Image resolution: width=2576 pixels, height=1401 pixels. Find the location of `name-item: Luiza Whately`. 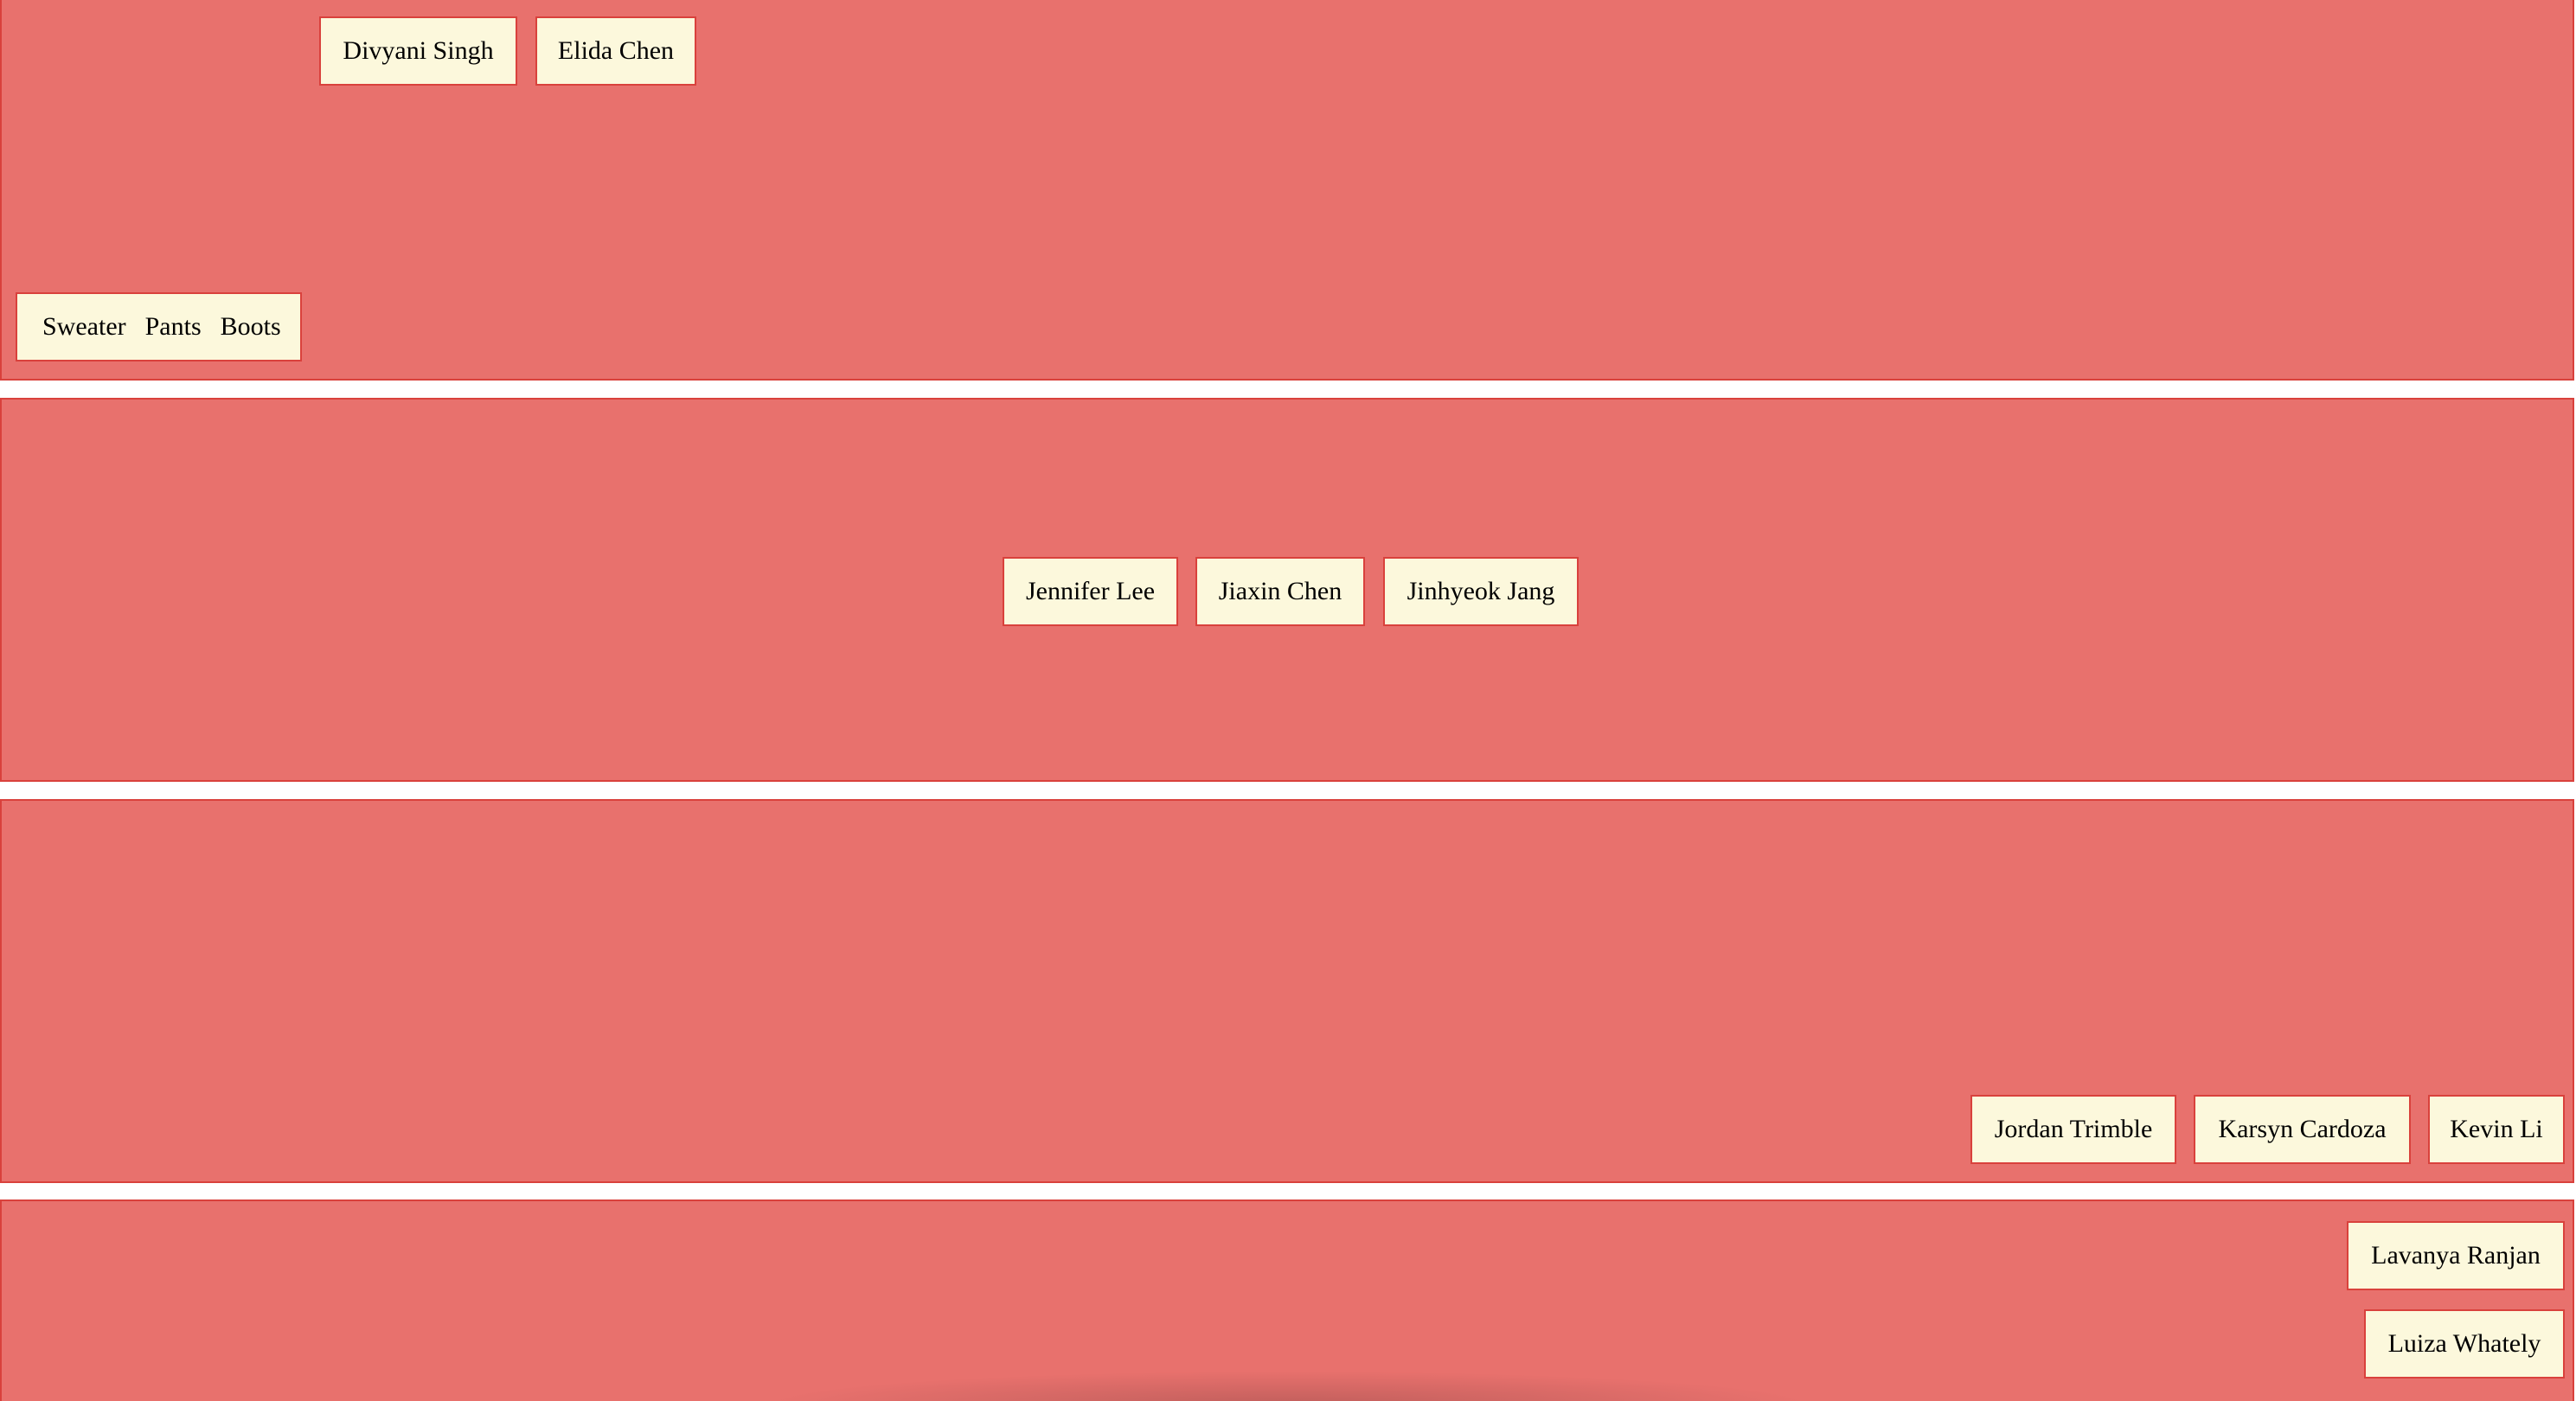

name-item: Luiza Whately is located at coordinates (2464, 1344).